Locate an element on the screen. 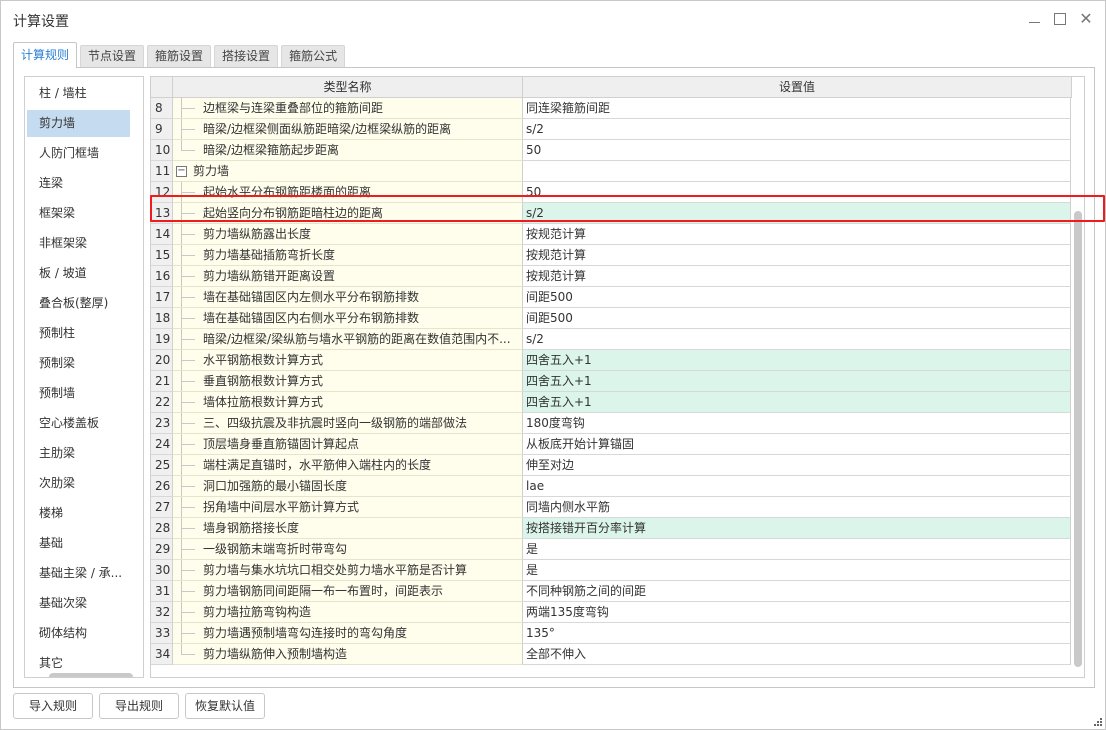 Image resolution: width=1106 pixels, height=730 pixels. sidebar-item: 主肋梁 is located at coordinates (78, 453).